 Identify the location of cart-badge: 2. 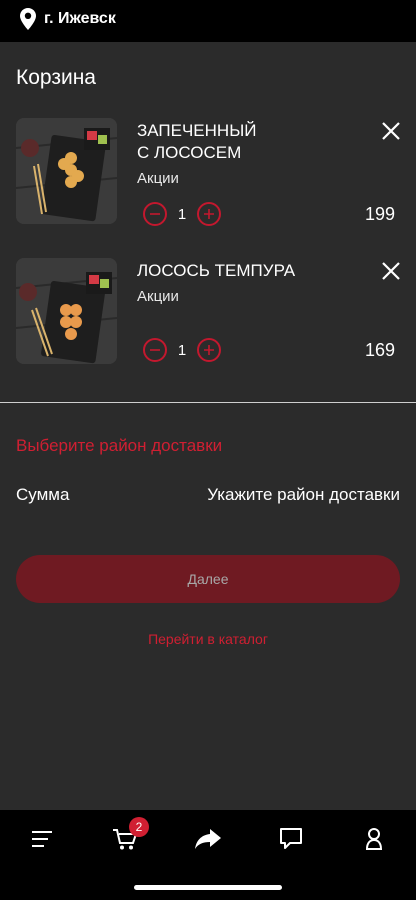
(139, 827).